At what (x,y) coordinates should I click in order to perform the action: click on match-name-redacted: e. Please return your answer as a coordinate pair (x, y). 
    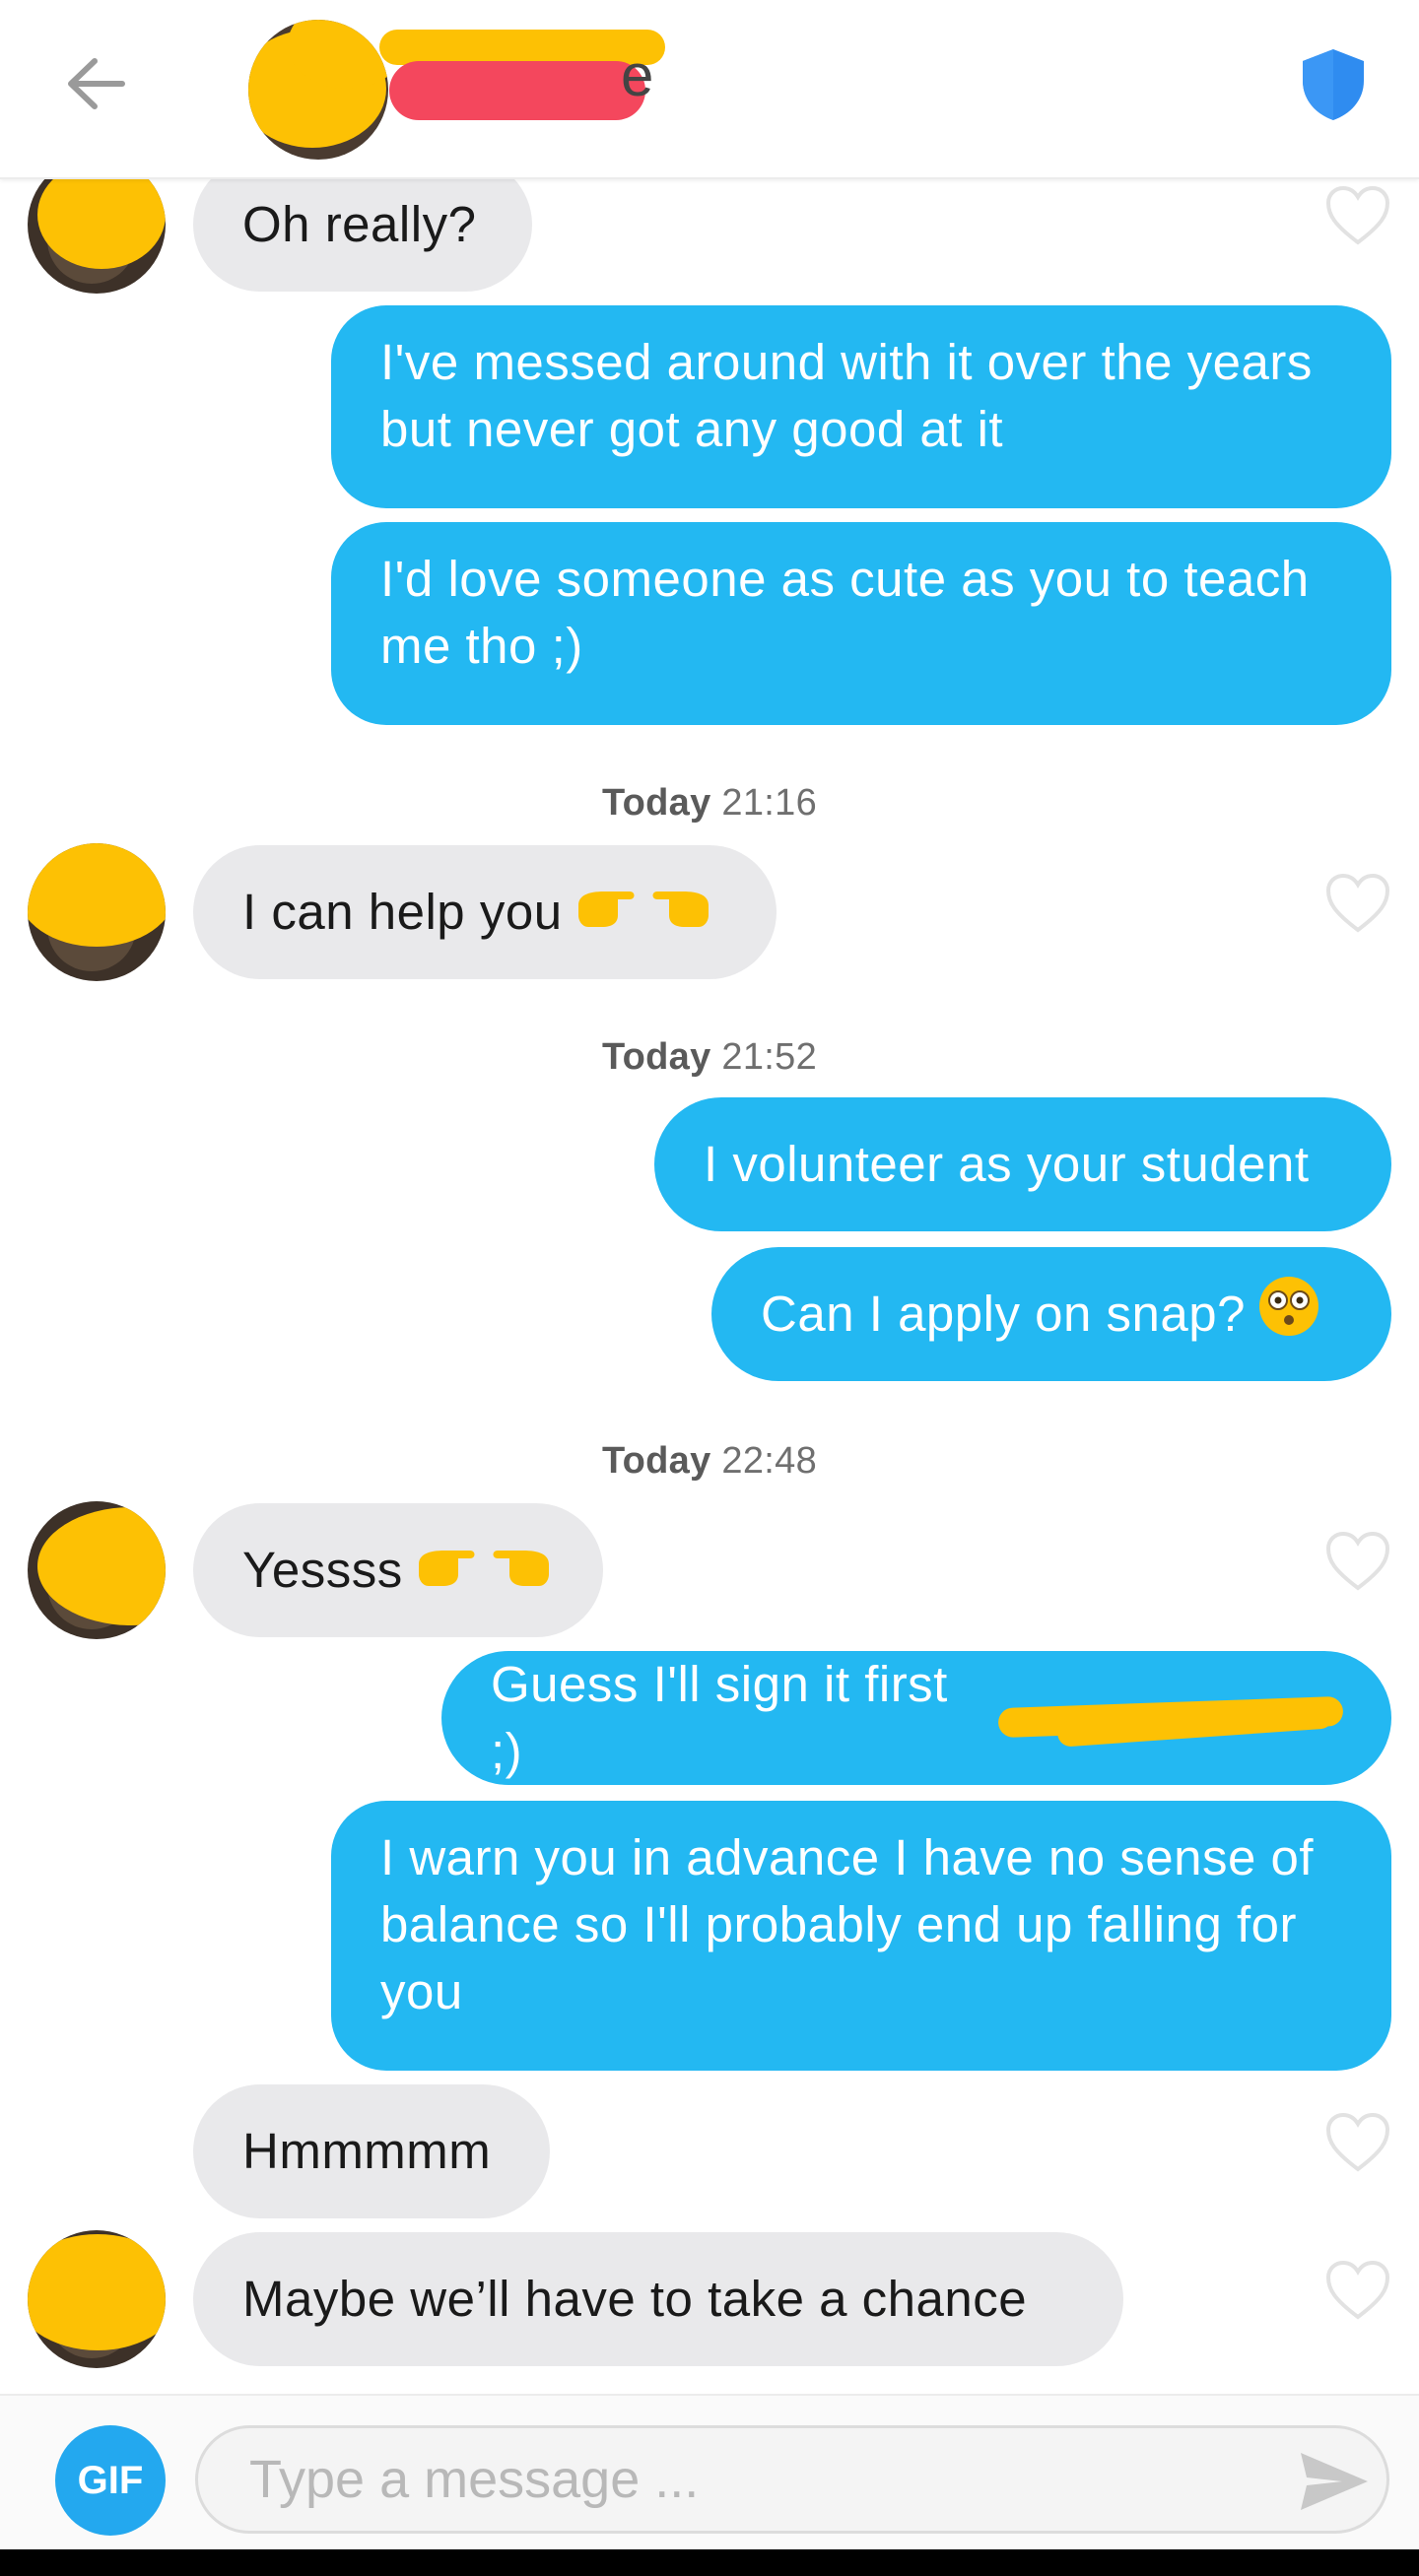
    Looking at the image, I should click on (527, 79).